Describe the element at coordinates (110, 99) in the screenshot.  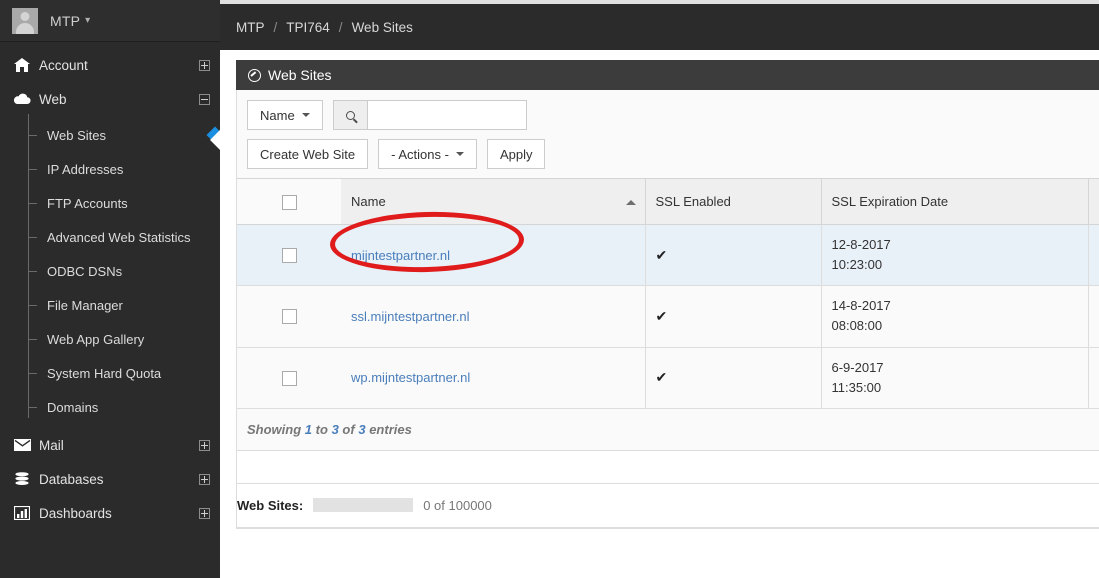
I see `sidebar-item-web: Web` at that location.